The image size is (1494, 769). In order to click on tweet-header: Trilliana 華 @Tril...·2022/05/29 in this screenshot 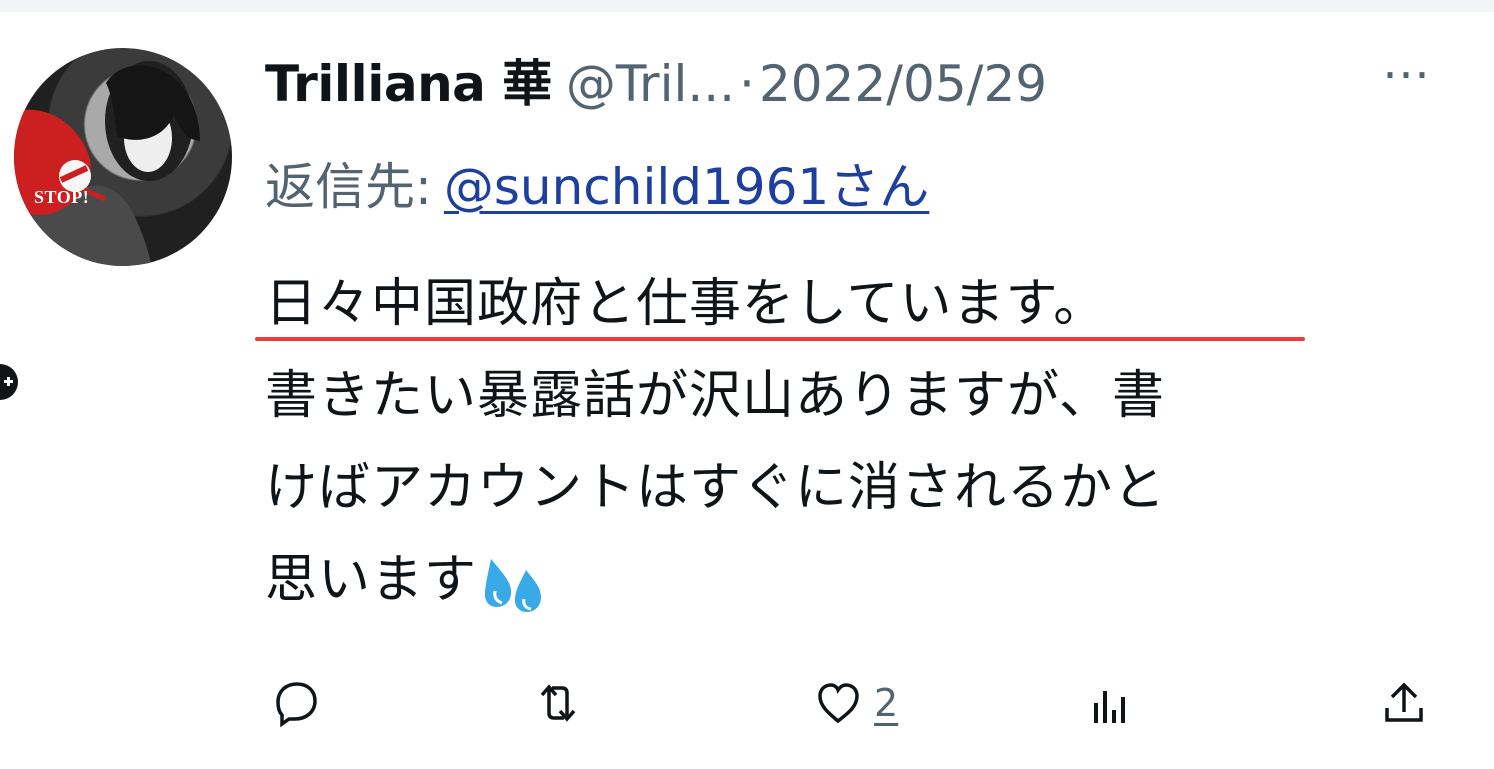, I will do `click(865, 84)`.